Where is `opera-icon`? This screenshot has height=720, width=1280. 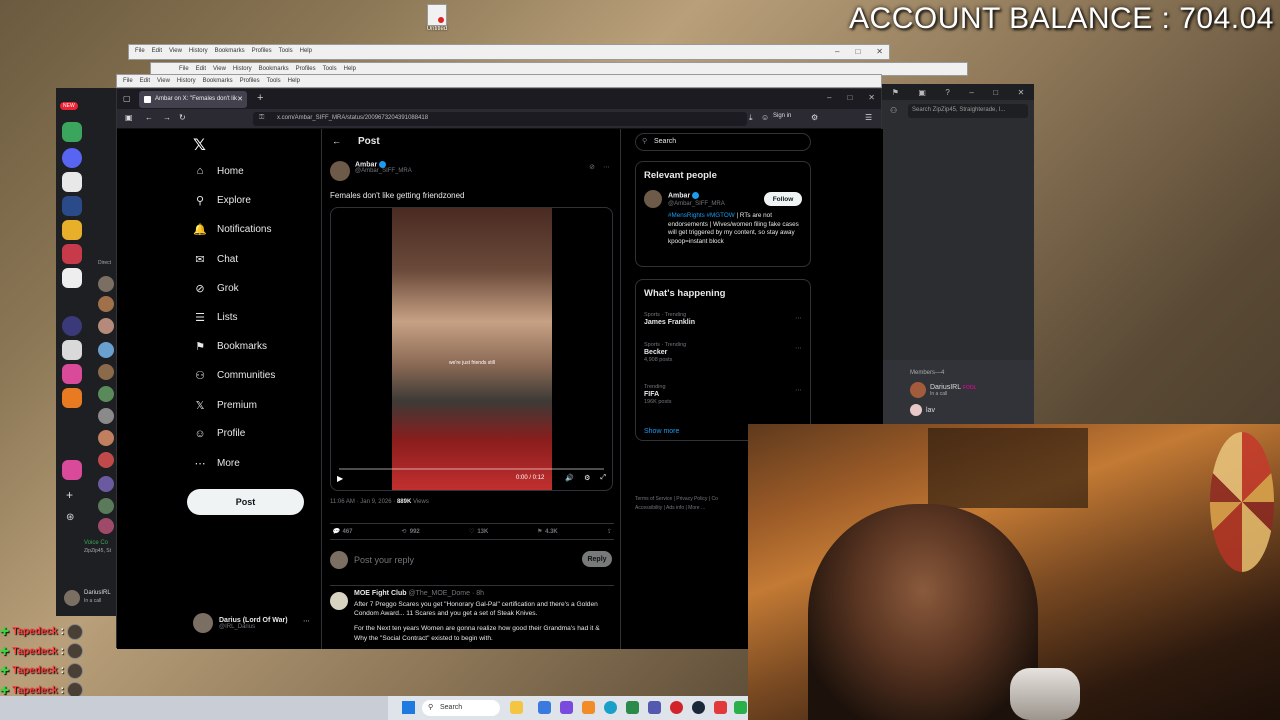
opera-icon is located at coordinates (676, 707).